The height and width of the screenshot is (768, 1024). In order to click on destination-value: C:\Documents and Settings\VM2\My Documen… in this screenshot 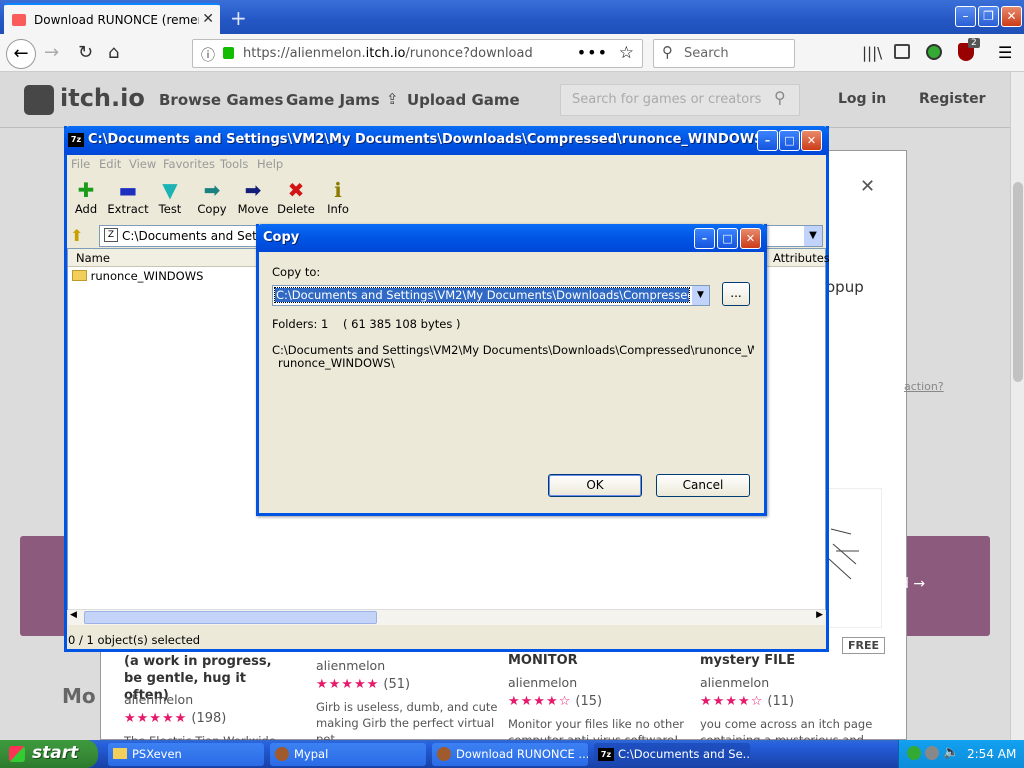, I will do `click(482, 295)`.